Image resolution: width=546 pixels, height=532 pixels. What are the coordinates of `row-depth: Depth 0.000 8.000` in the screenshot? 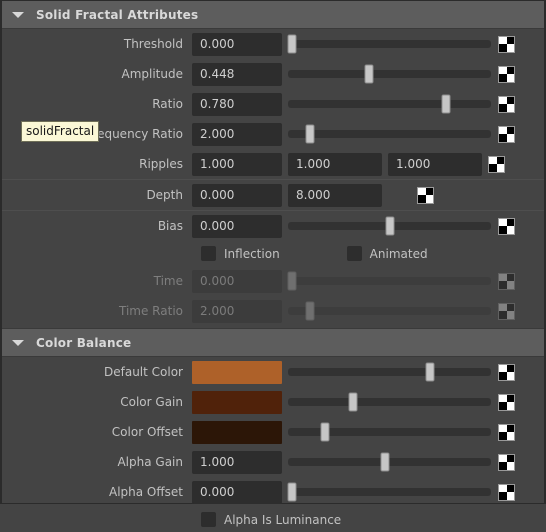 It's located at (273, 195).